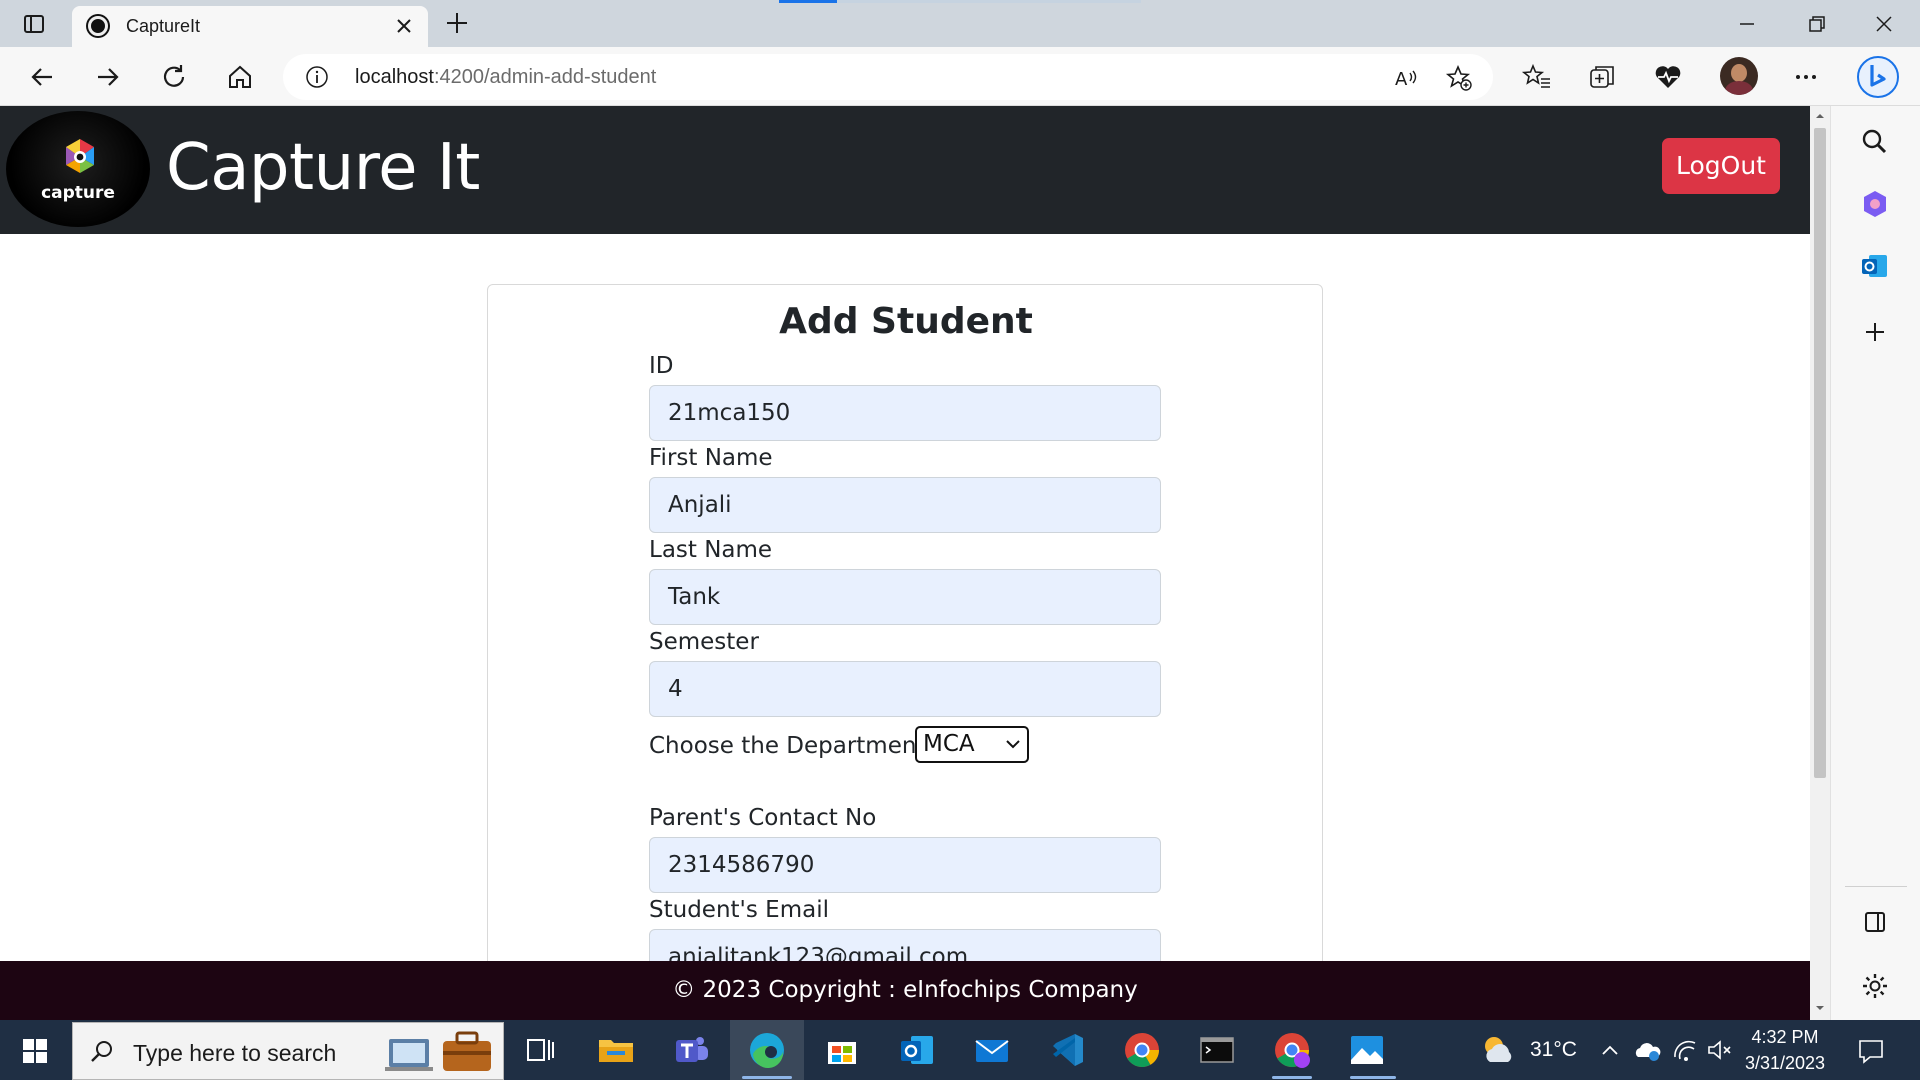  What do you see at coordinates (711, 550) in the screenshot?
I see `last-name-label: Last Name` at bounding box center [711, 550].